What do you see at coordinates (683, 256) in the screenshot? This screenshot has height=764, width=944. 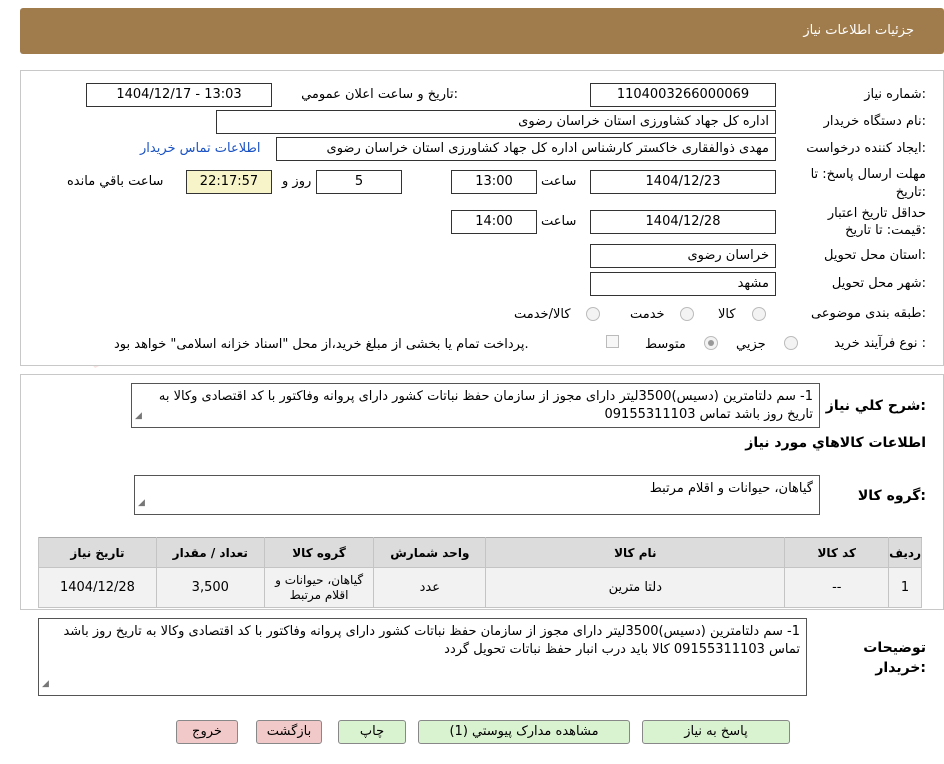 I see `province-field: خراسان رضوی` at bounding box center [683, 256].